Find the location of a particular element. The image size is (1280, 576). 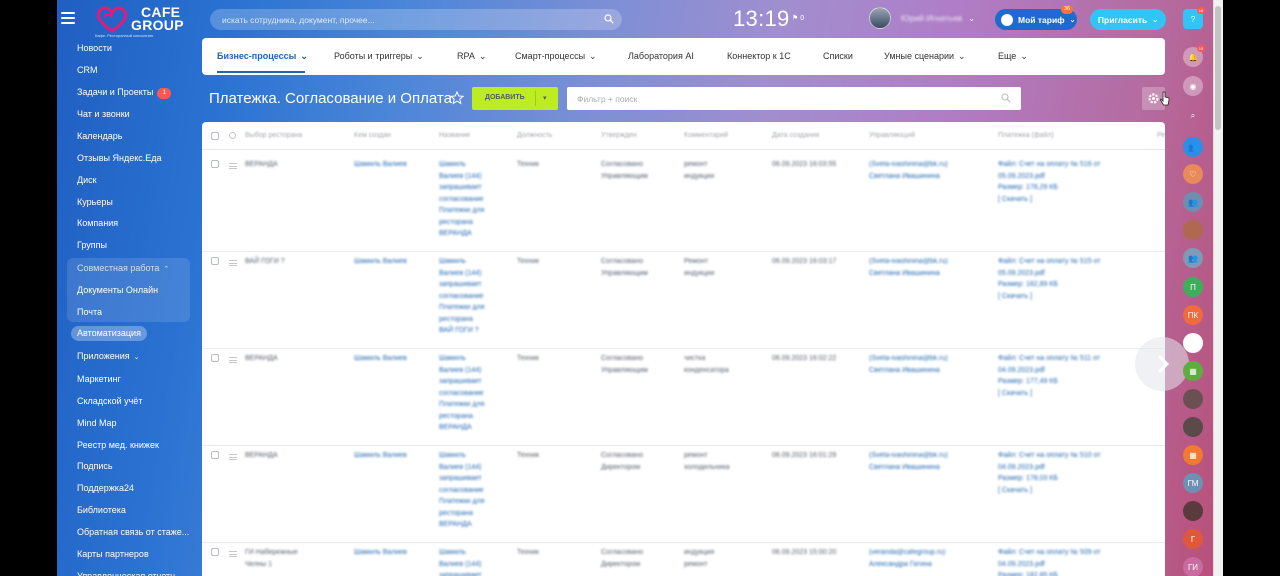

column-header: Управляющий is located at coordinates (892, 135).